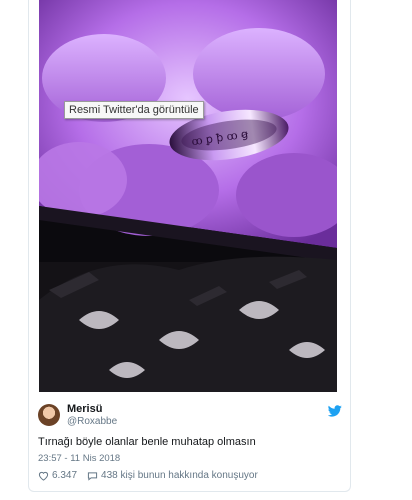  I want to click on heart-icon, so click(43, 476).